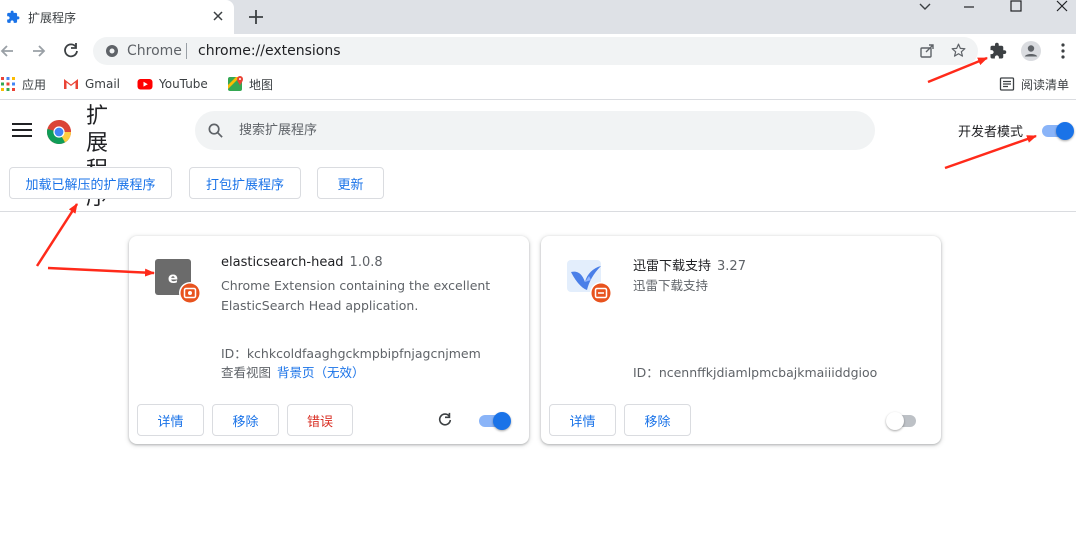  I want to click on inspect-views-label: 查看视图, so click(246, 372).